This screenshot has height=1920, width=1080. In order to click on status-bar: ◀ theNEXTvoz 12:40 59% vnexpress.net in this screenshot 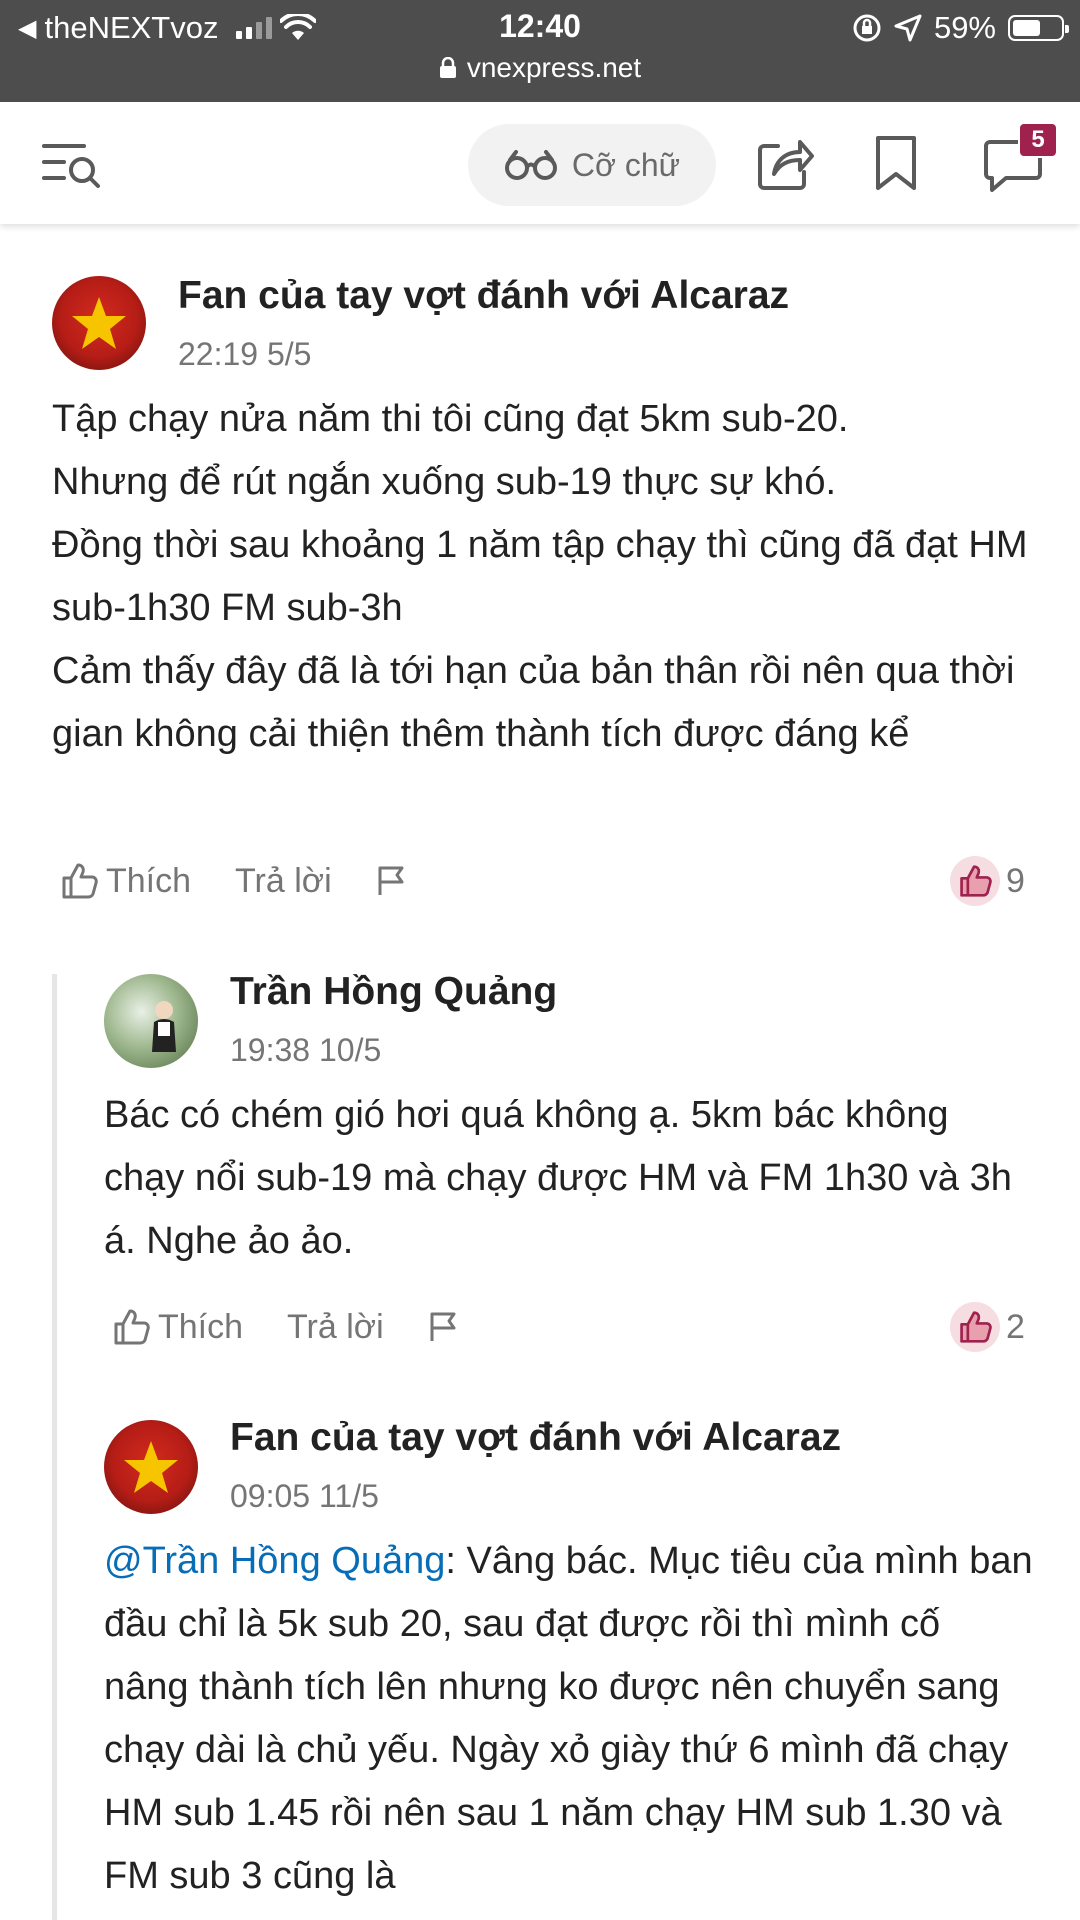, I will do `click(540, 51)`.